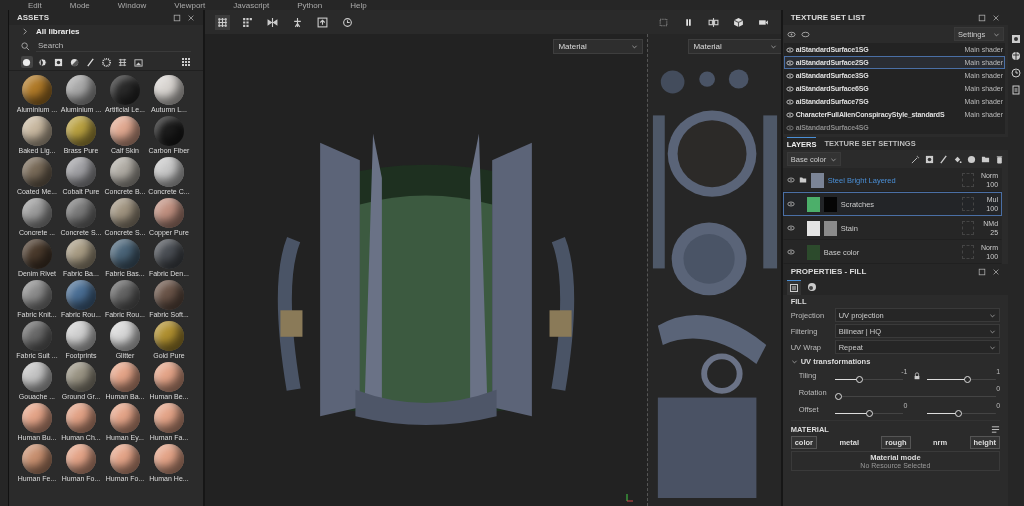 The image size is (1024, 506). I want to click on uv-mode-dropdown: Material, so click(734, 46).